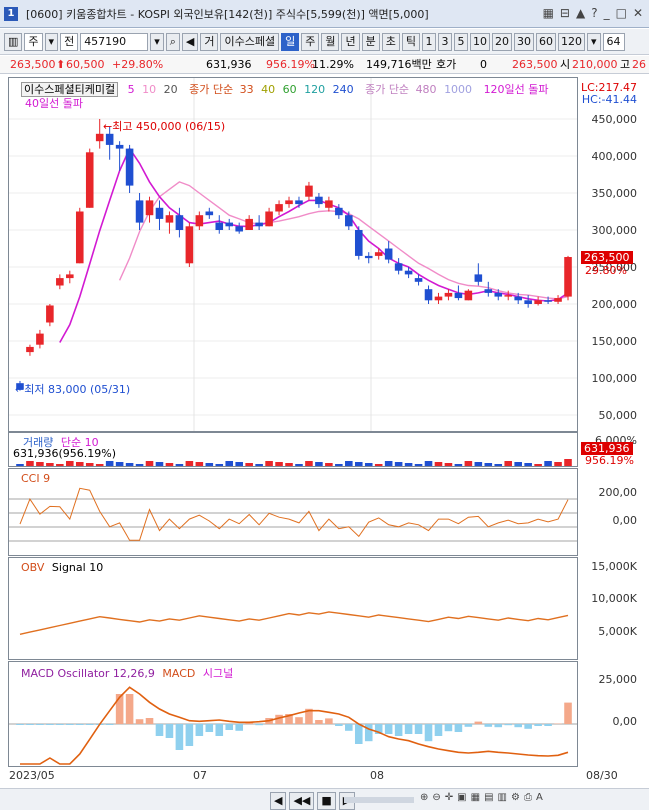  Describe the element at coordinates (523, 41) in the screenshot. I see `interval-30-button: 30` at that location.